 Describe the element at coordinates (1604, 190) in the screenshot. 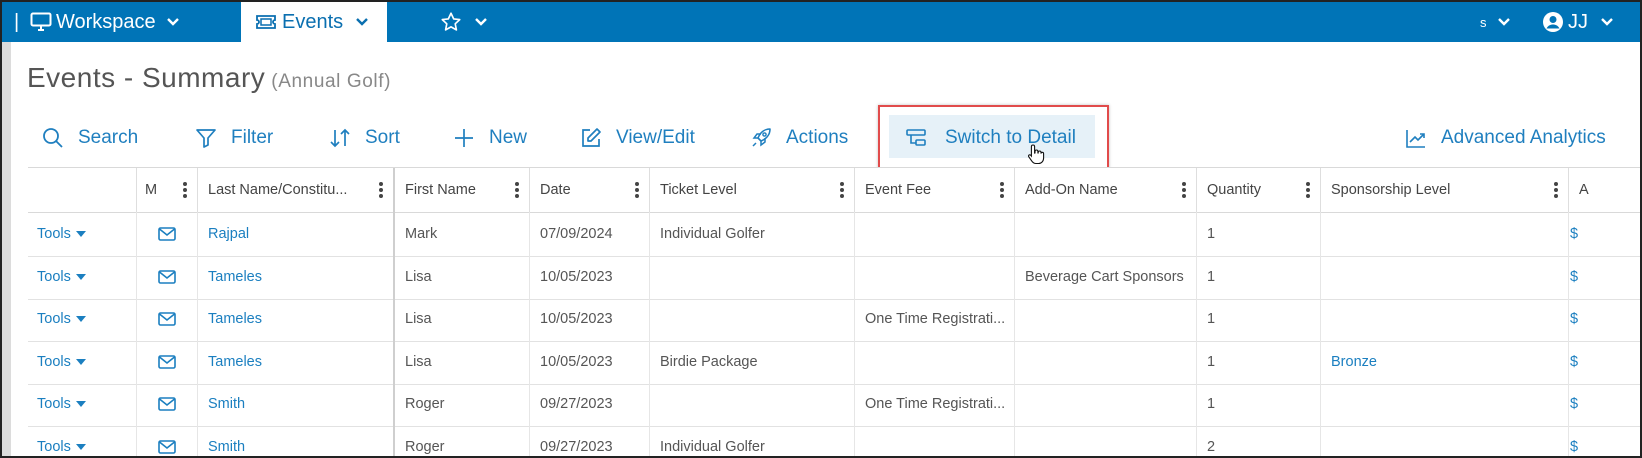

I see `header-a: A` at that location.